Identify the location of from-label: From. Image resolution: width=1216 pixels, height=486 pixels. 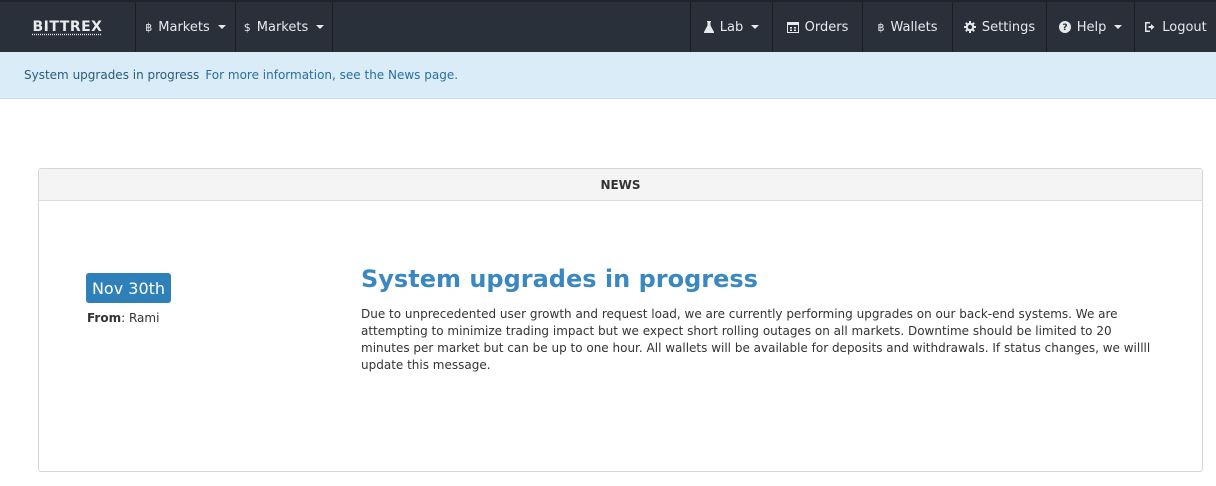
(104, 318).